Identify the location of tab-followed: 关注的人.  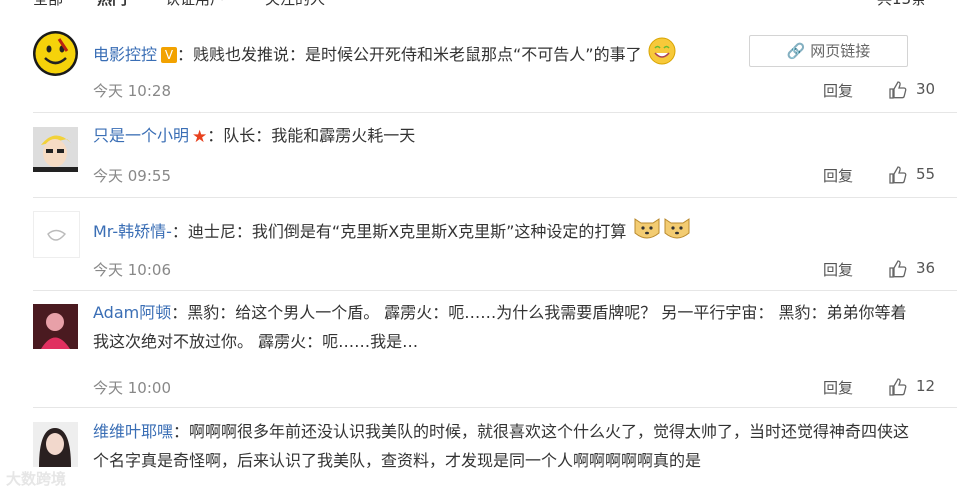
(295, 4).